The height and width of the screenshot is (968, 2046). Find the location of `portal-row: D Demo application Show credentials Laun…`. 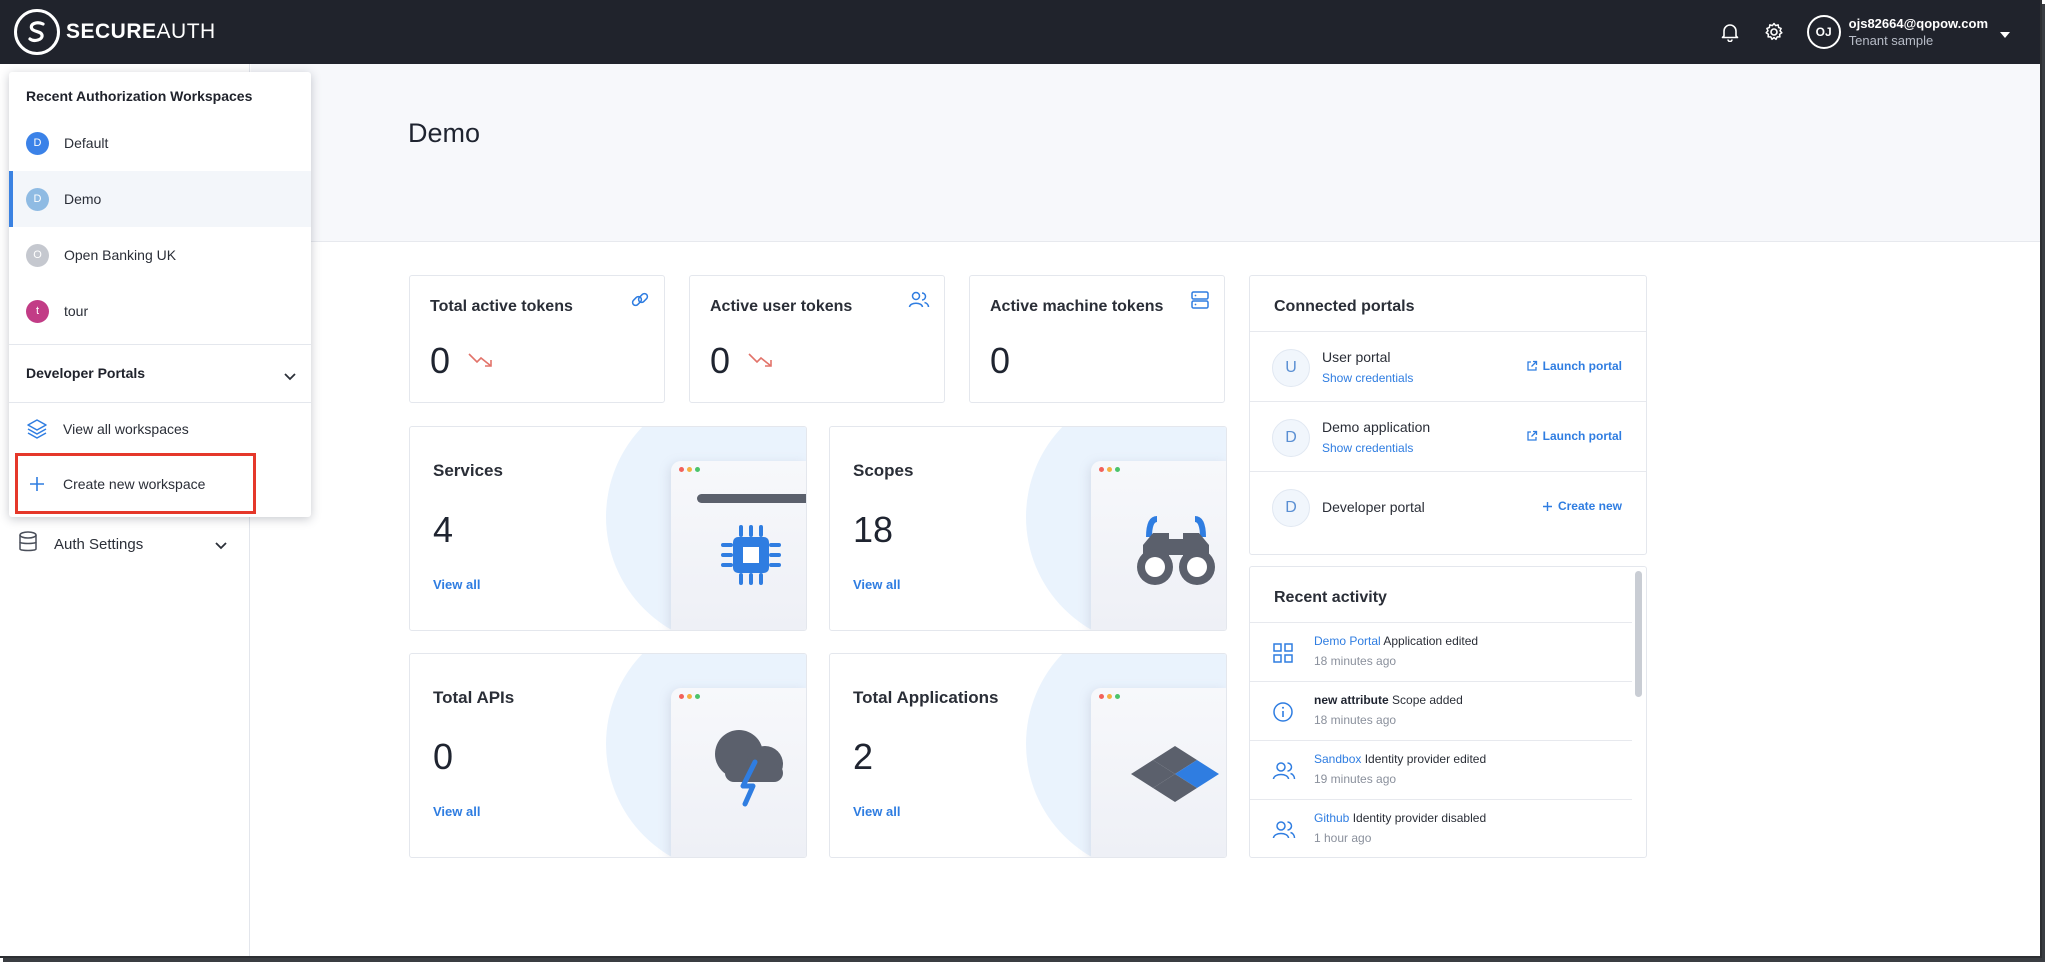

portal-row: D Demo application Show credentials Laun… is located at coordinates (1448, 436).